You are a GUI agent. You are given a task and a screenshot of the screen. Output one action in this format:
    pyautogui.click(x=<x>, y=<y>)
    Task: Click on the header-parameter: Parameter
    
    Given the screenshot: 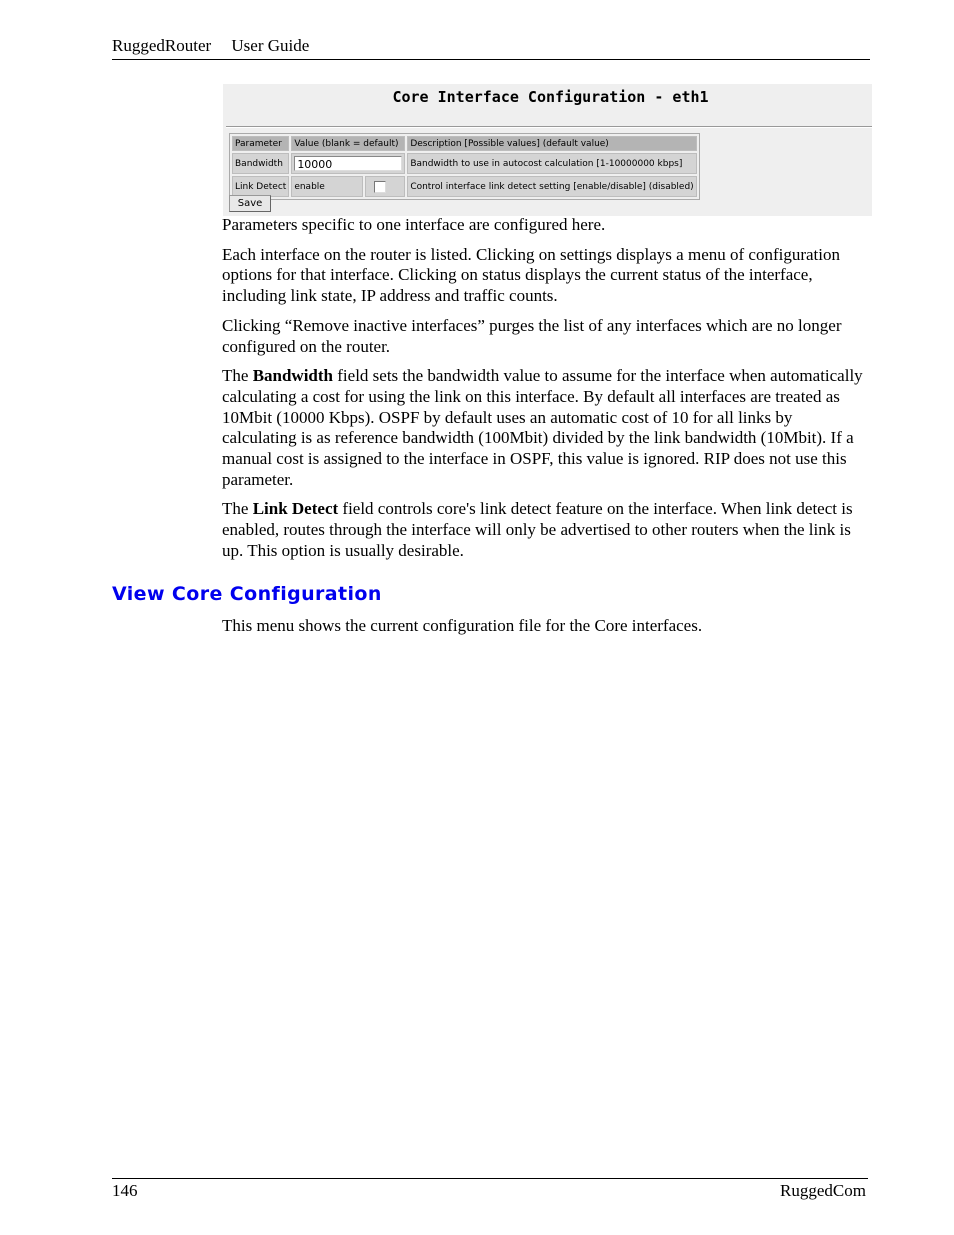 What is the action you would take?
    pyautogui.click(x=261, y=143)
    